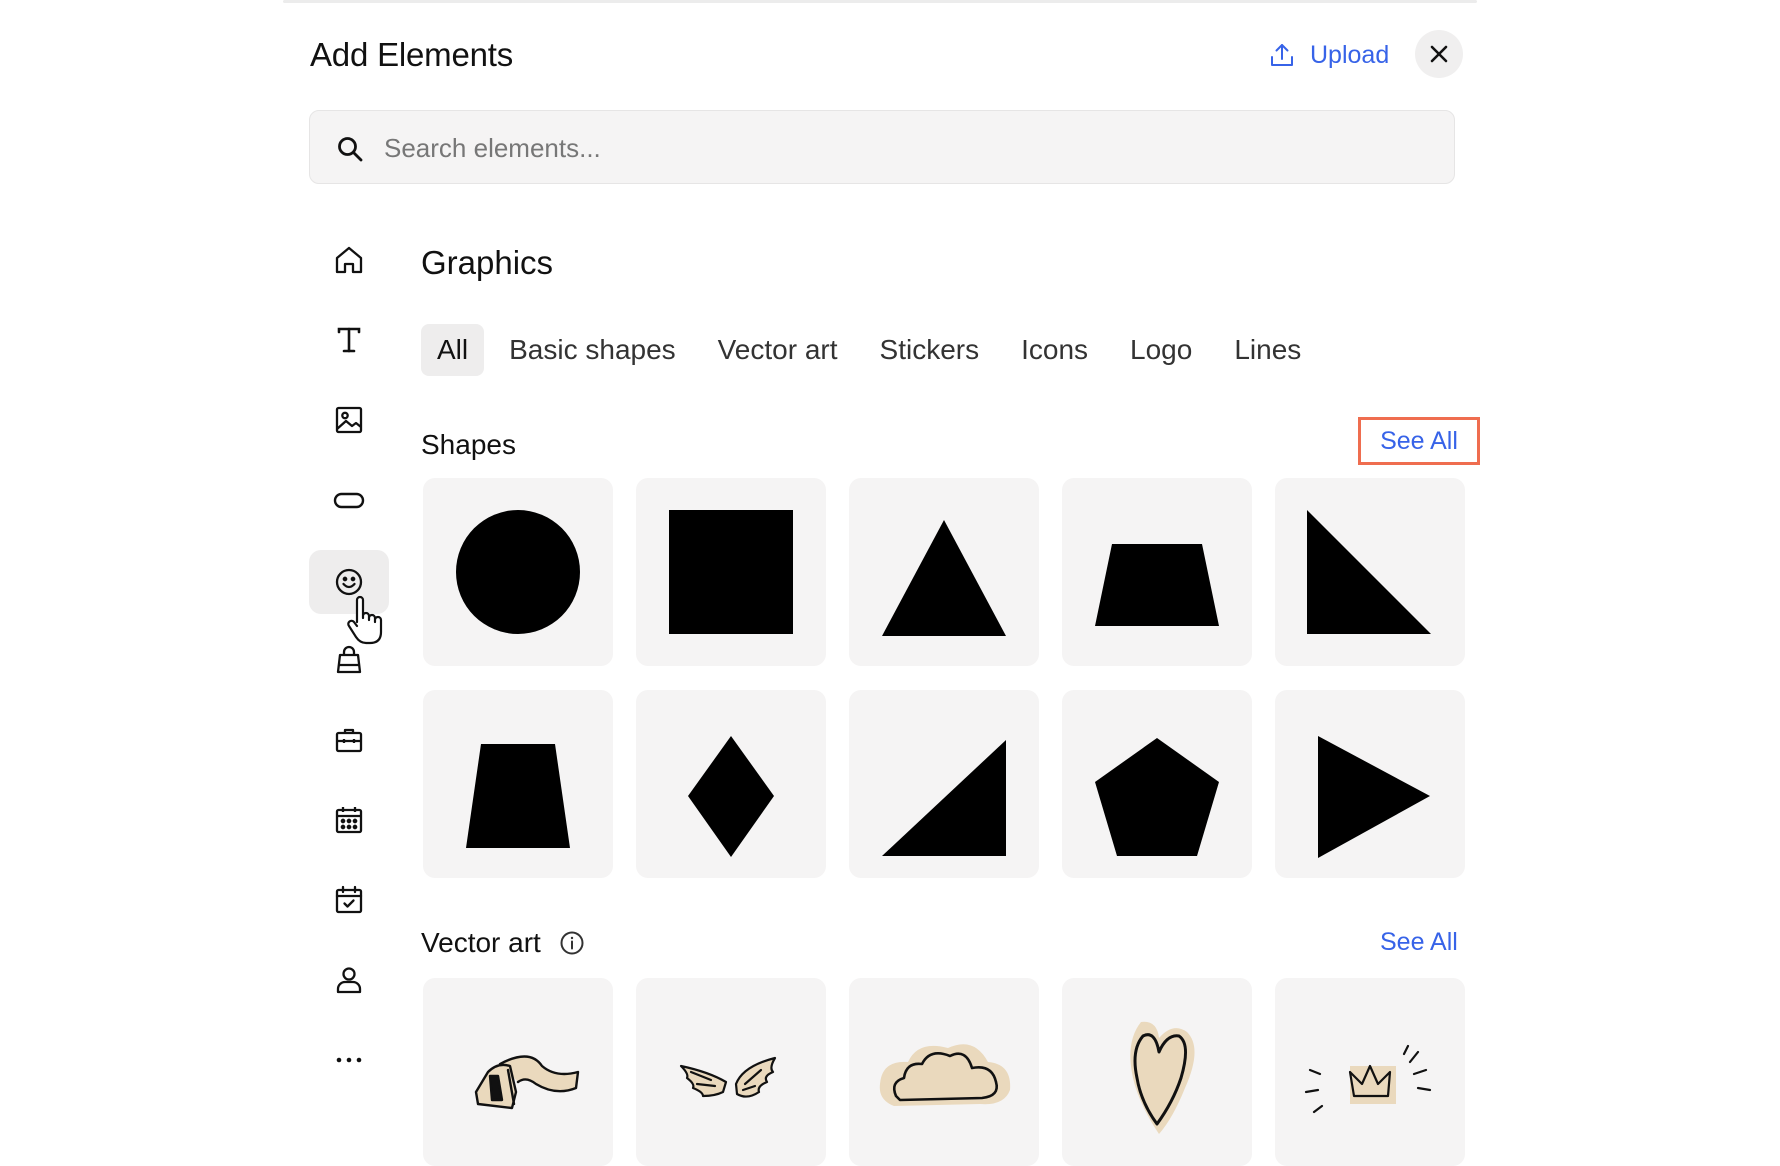 This screenshot has height=1166, width=1780. What do you see at coordinates (731, 796) in the screenshot?
I see `diamond-shape` at bounding box center [731, 796].